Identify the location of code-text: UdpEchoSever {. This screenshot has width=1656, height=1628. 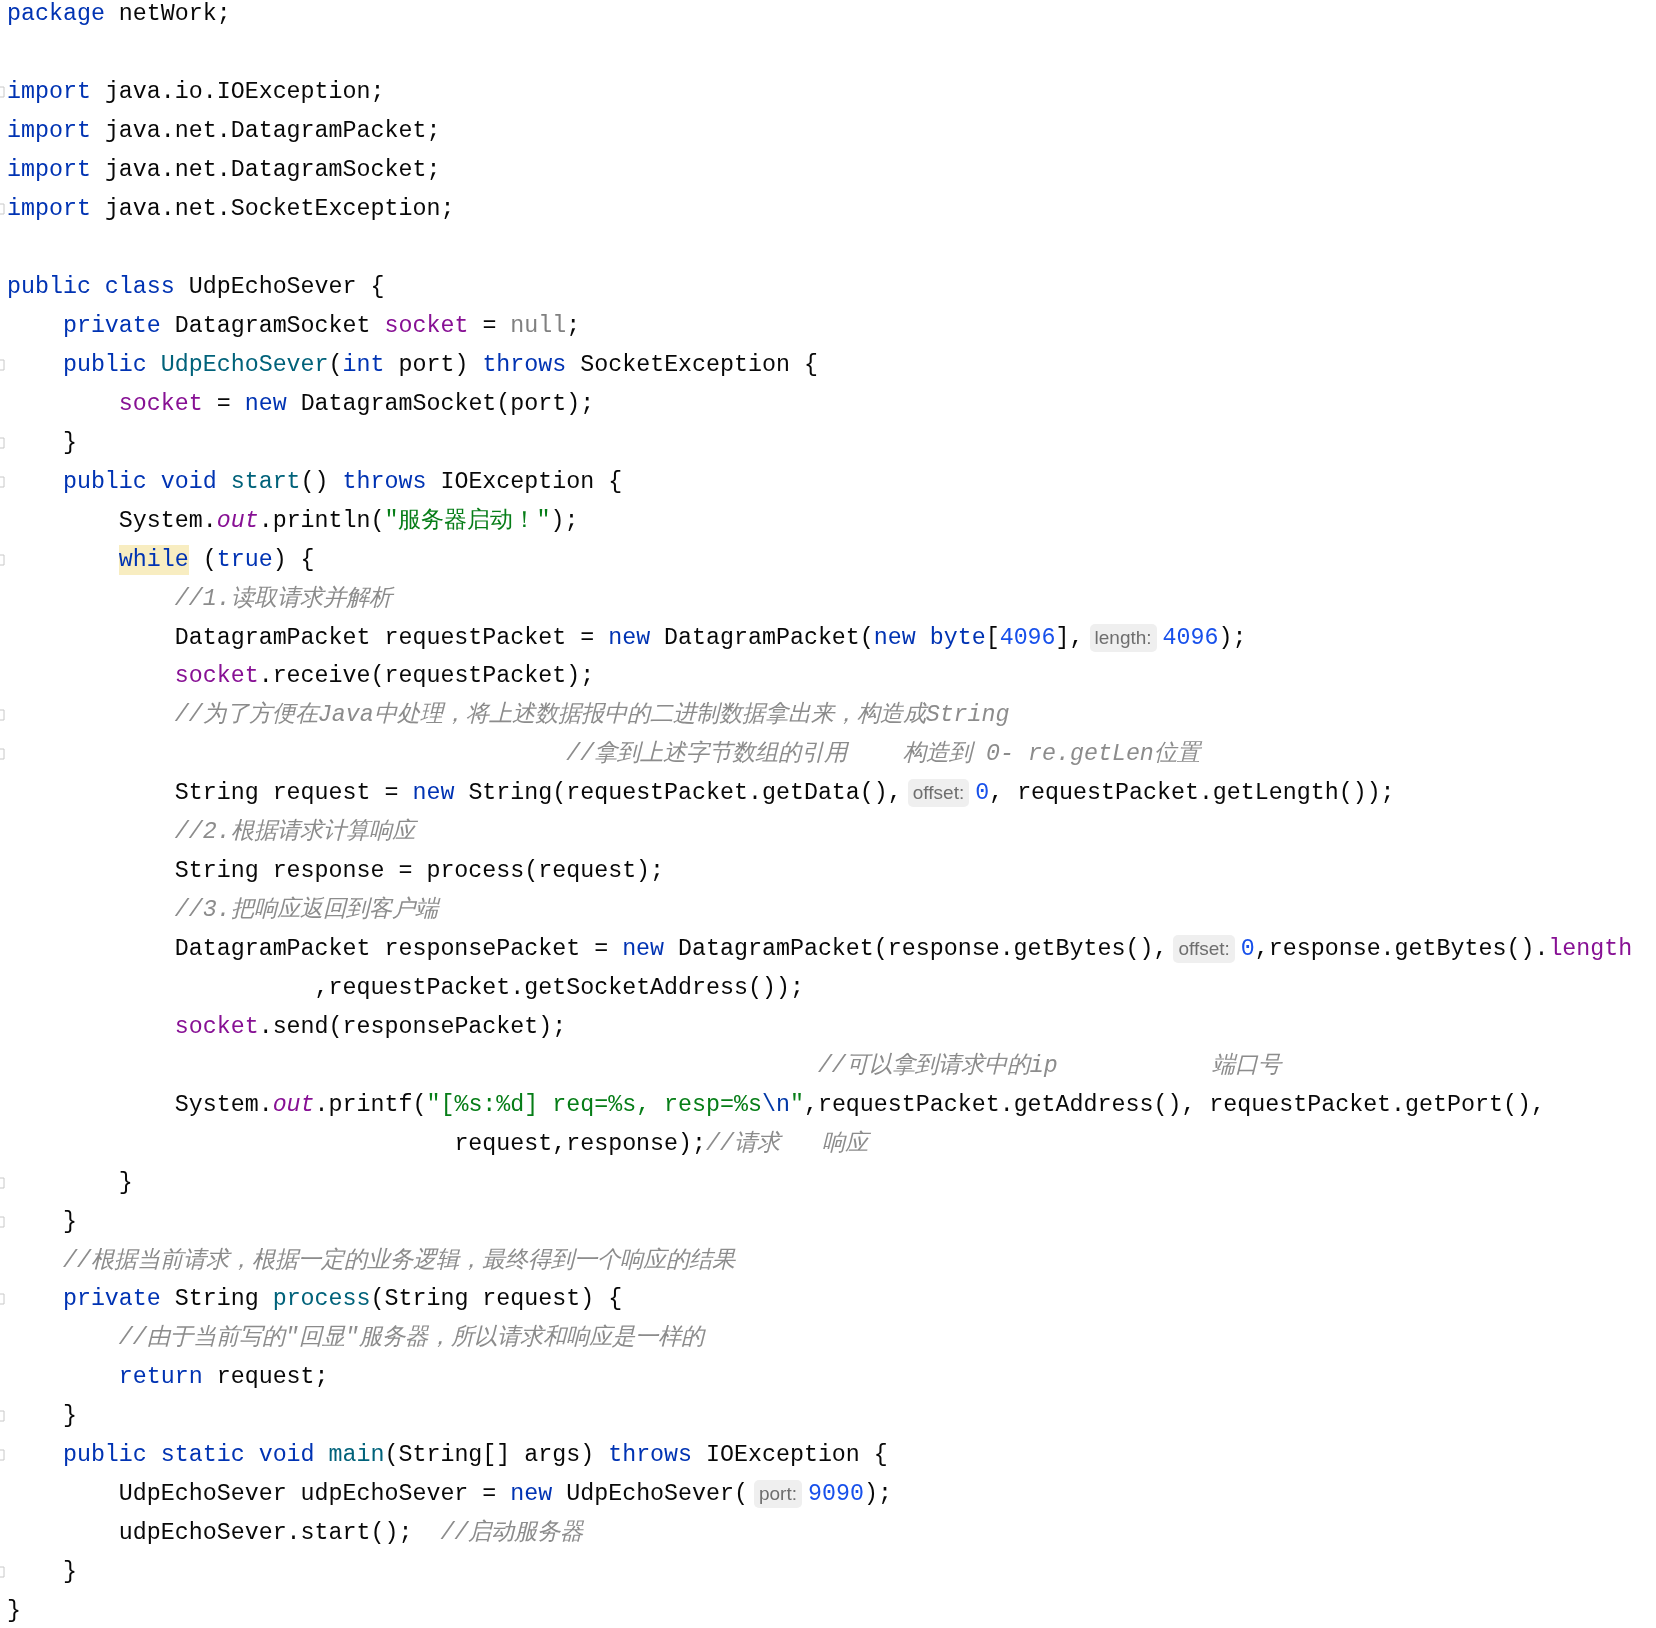
(286, 288).